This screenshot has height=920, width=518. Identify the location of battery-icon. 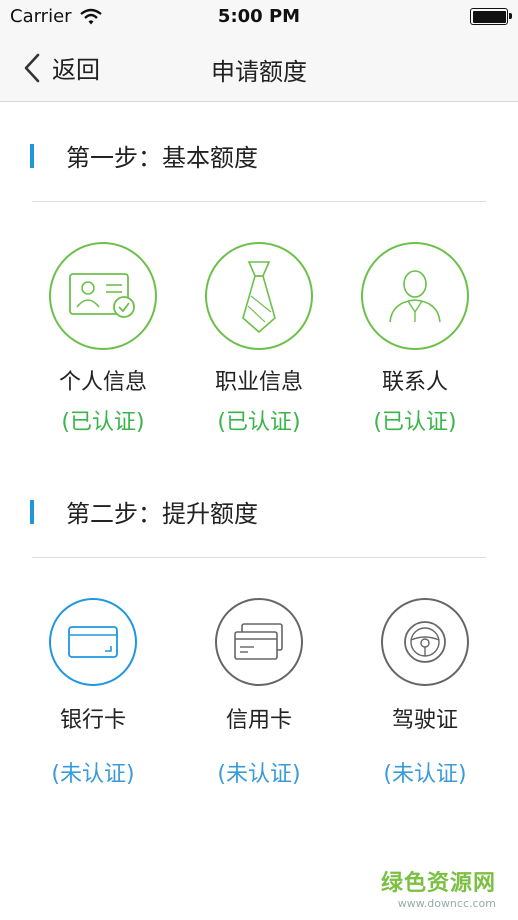
(491, 16).